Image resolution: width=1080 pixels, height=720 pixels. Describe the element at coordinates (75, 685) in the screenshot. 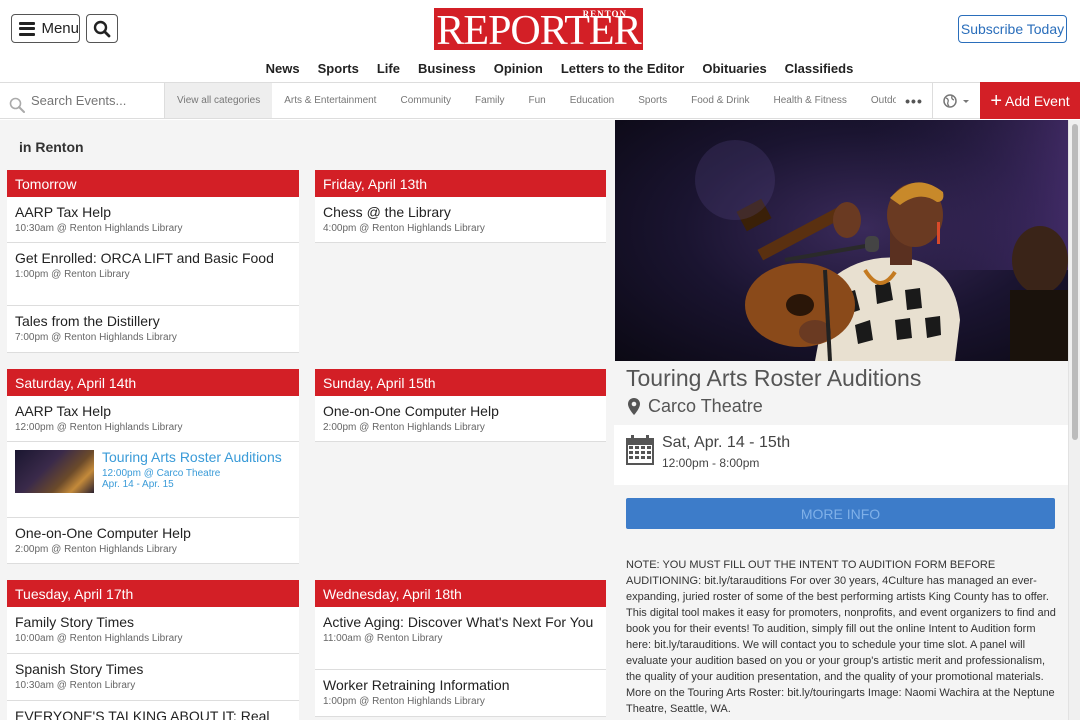

I see `event-meta: 10:30am @ Renton Library` at that location.